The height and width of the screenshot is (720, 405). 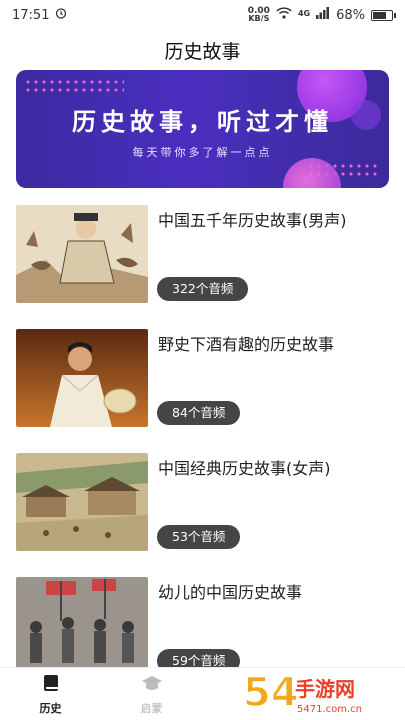 What do you see at coordinates (258, 14) in the screenshot?
I see `network-speed: 0.00 KB/S` at bounding box center [258, 14].